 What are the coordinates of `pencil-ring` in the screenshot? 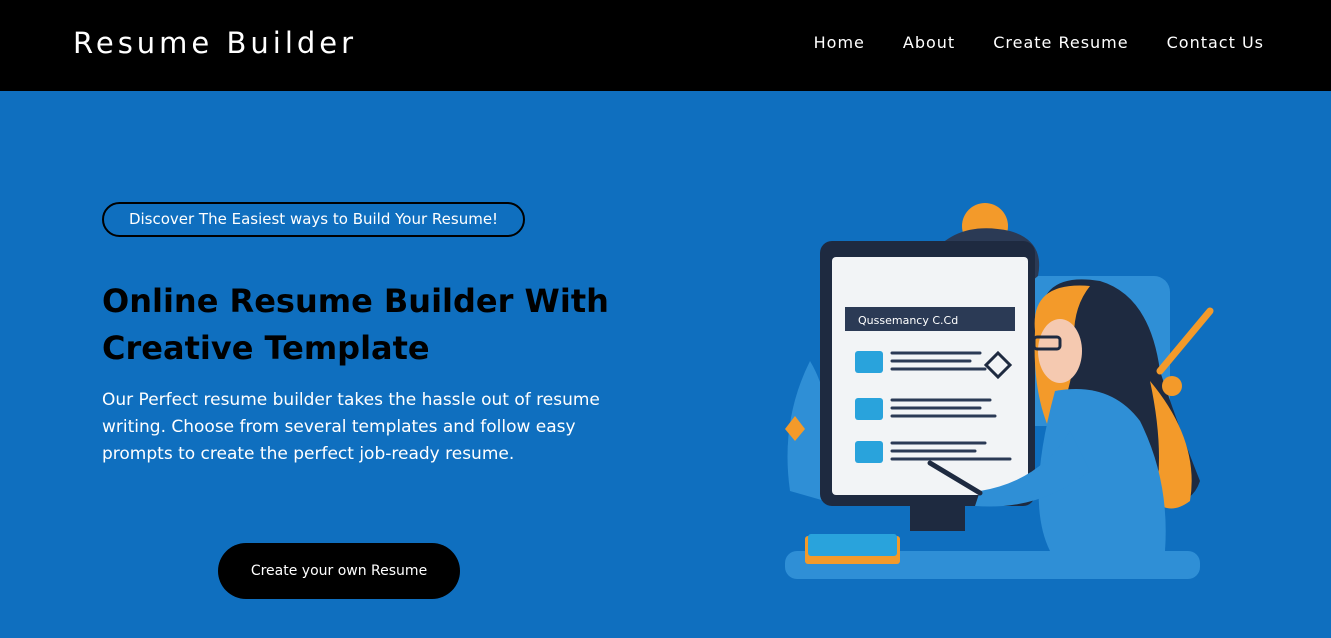 It's located at (1172, 386).